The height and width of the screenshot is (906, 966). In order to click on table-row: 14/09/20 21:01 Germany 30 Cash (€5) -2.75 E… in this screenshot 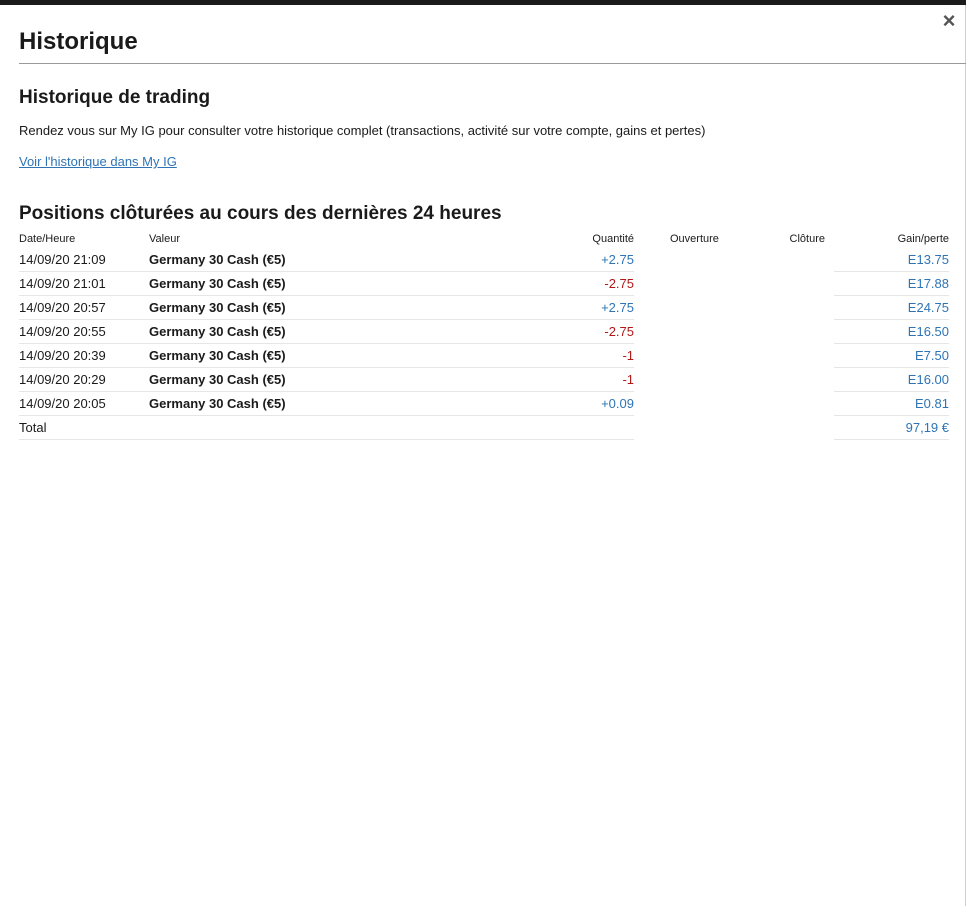, I will do `click(484, 283)`.